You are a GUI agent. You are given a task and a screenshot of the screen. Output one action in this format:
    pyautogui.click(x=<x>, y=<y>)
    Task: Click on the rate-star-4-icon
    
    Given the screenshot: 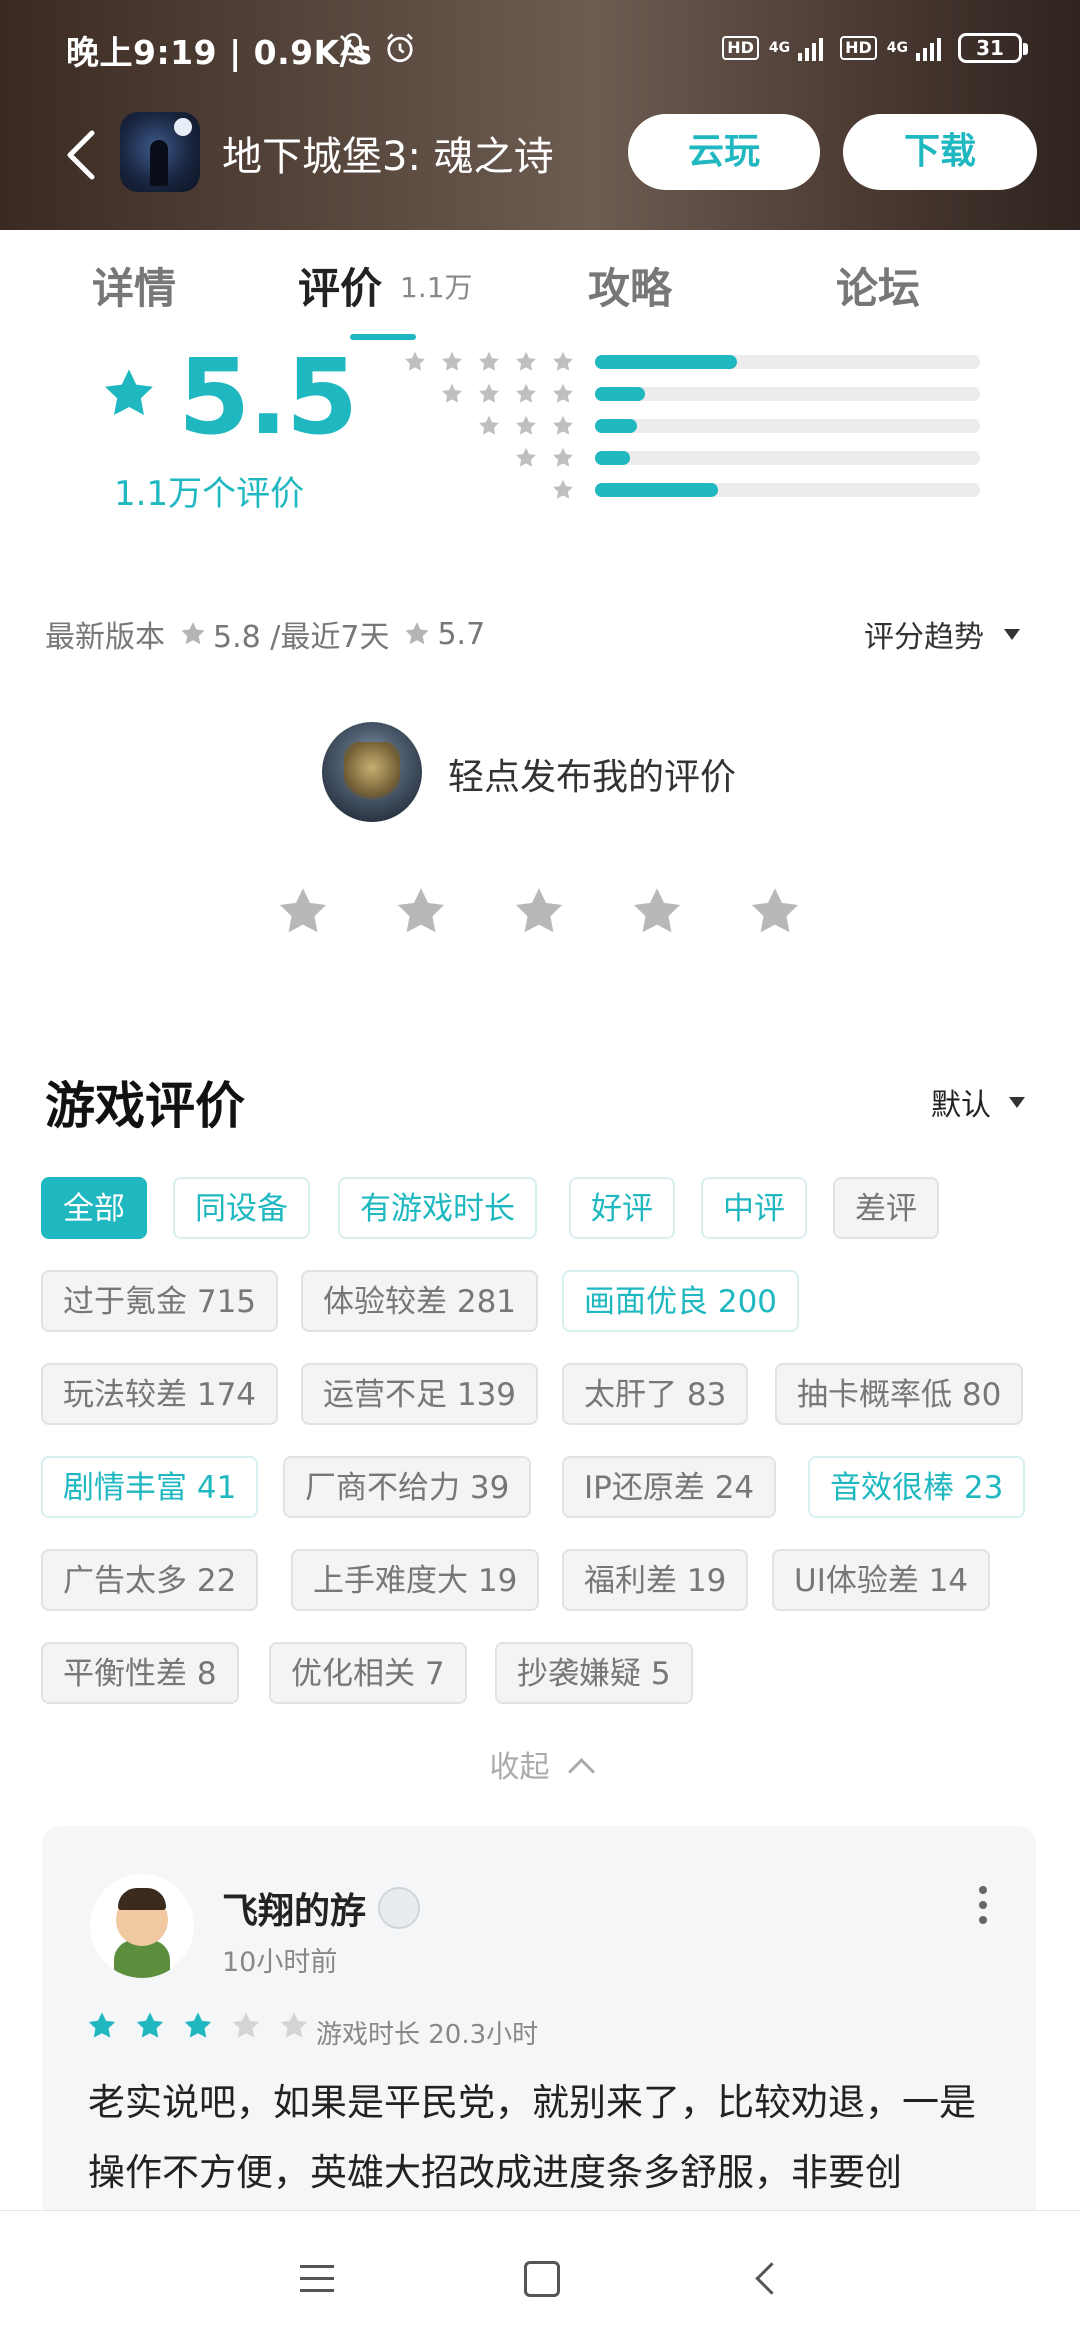 What is the action you would take?
    pyautogui.click(x=657, y=912)
    